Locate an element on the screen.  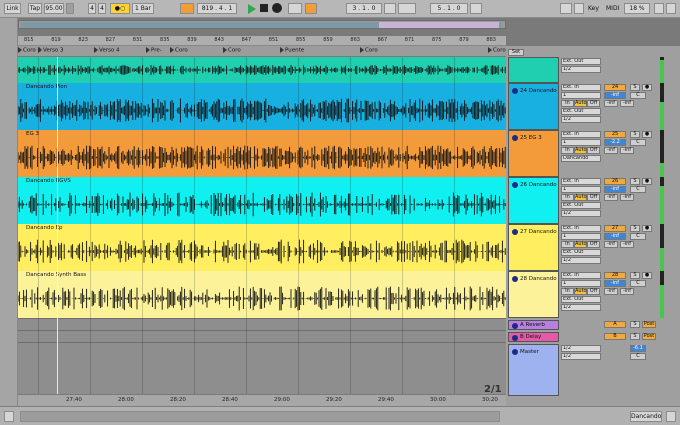
set-button: Set is located at coordinates (516, 52).